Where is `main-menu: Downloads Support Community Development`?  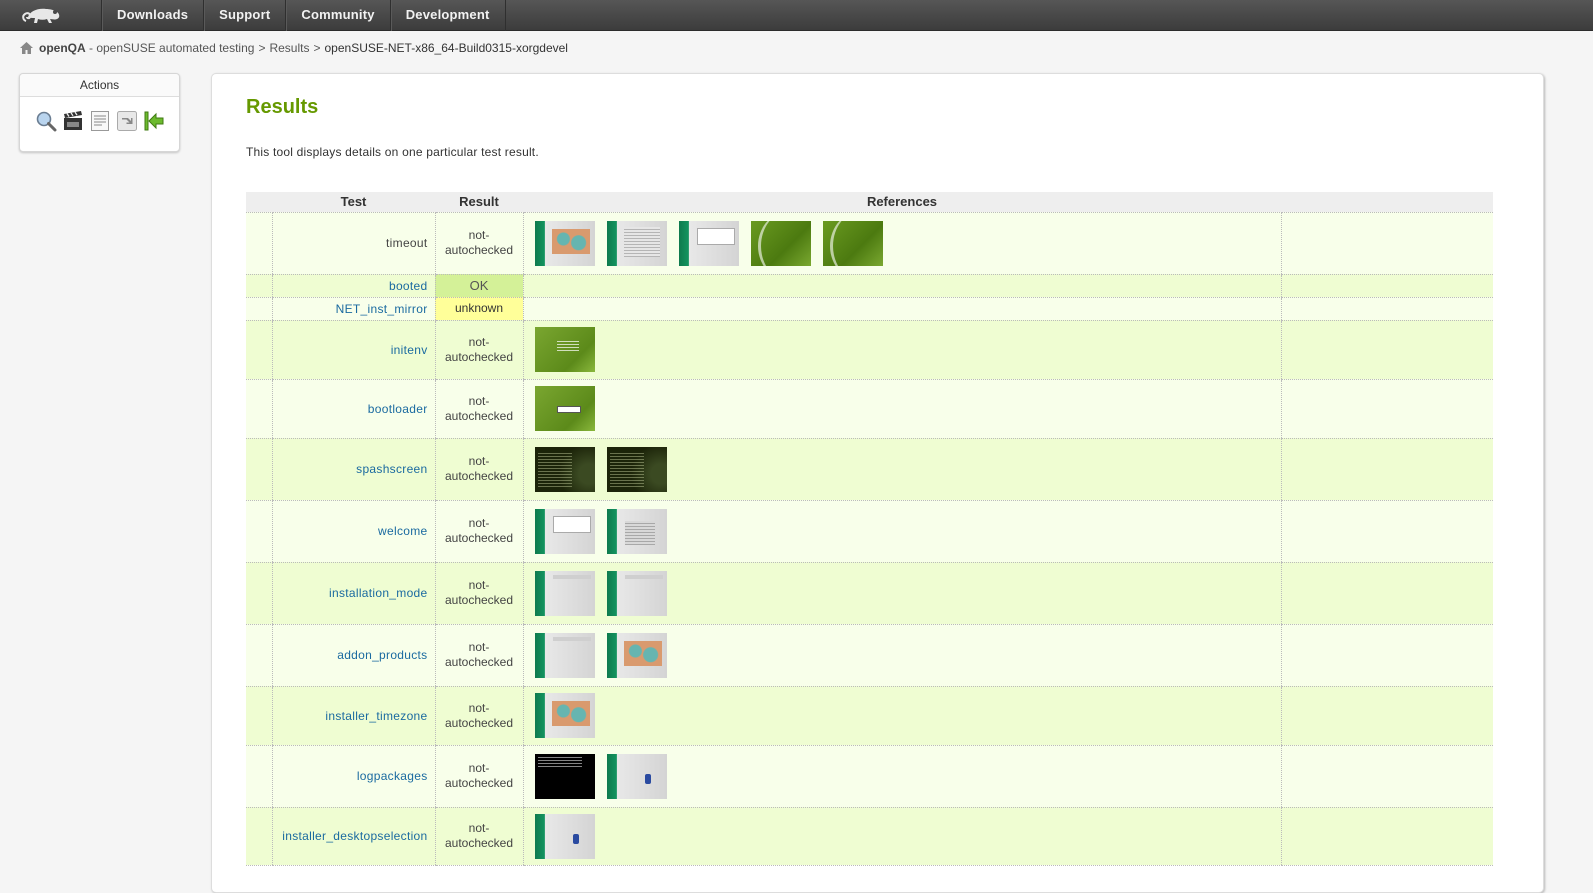
main-menu: Downloads Support Community Development is located at coordinates (303, 15).